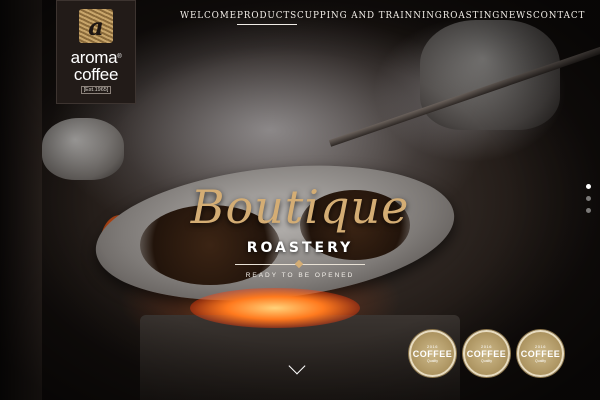  What do you see at coordinates (471, 18) in the screenshot?
I see `nav-item-roasting: ROASTING` at bounding box center [471, 18].